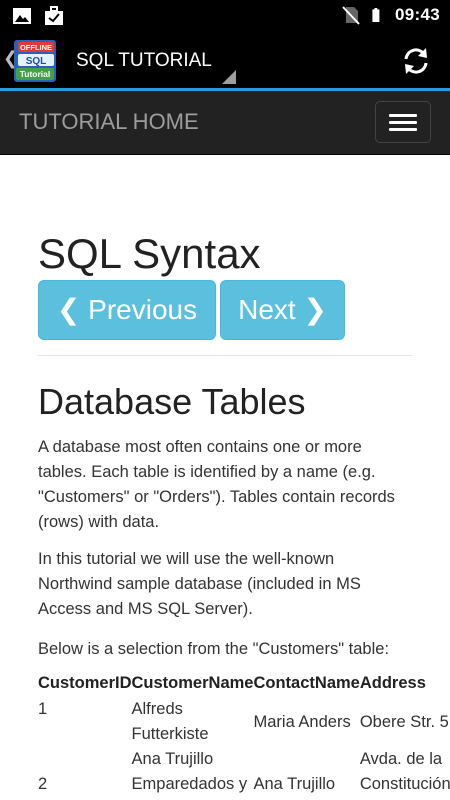 This screenshot has width=450, height=800. I want to click on previous-button: ❮ Previous, so click(127, 310).